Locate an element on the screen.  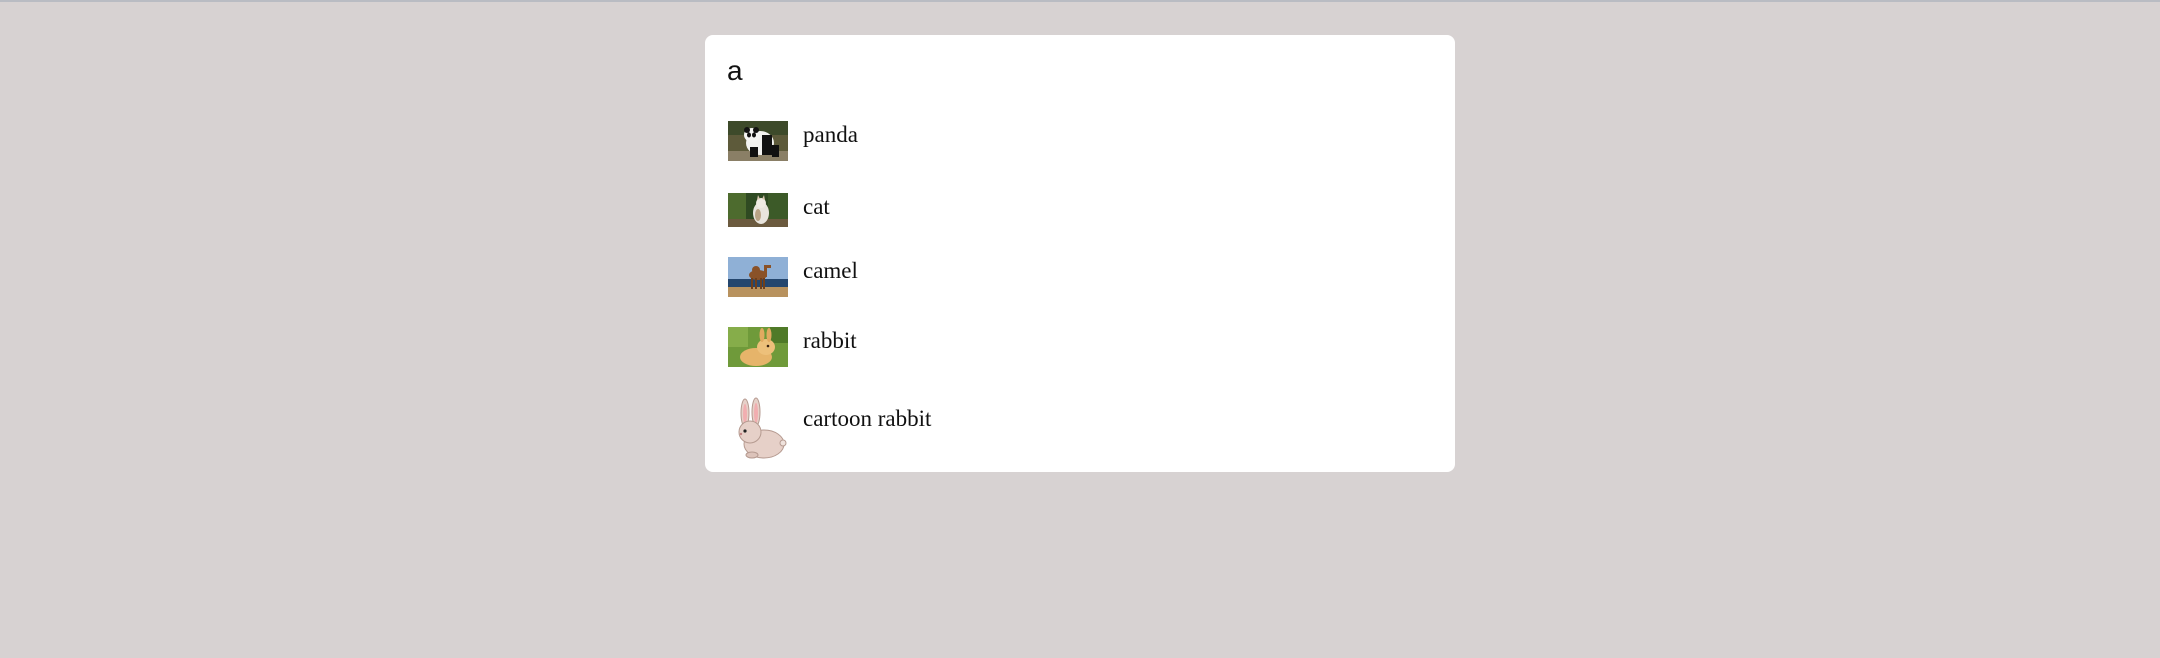
cat-photo-icon is located at coordinates (758, 210).